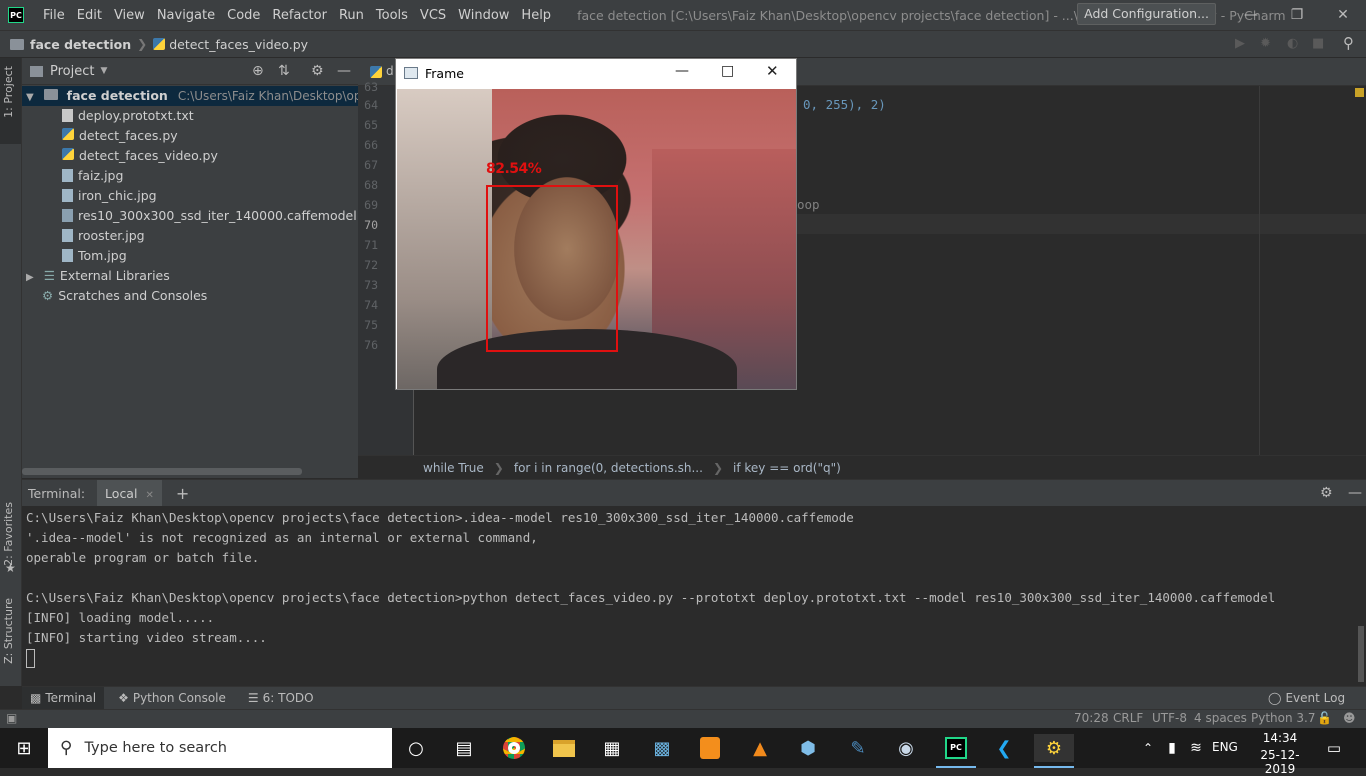 This screenshot has height=776, width=1366. What do you see at coordinates (1128, 718) in the screenshot?
I see `line-separator: CRLF` at bounding box center [1128, 718].